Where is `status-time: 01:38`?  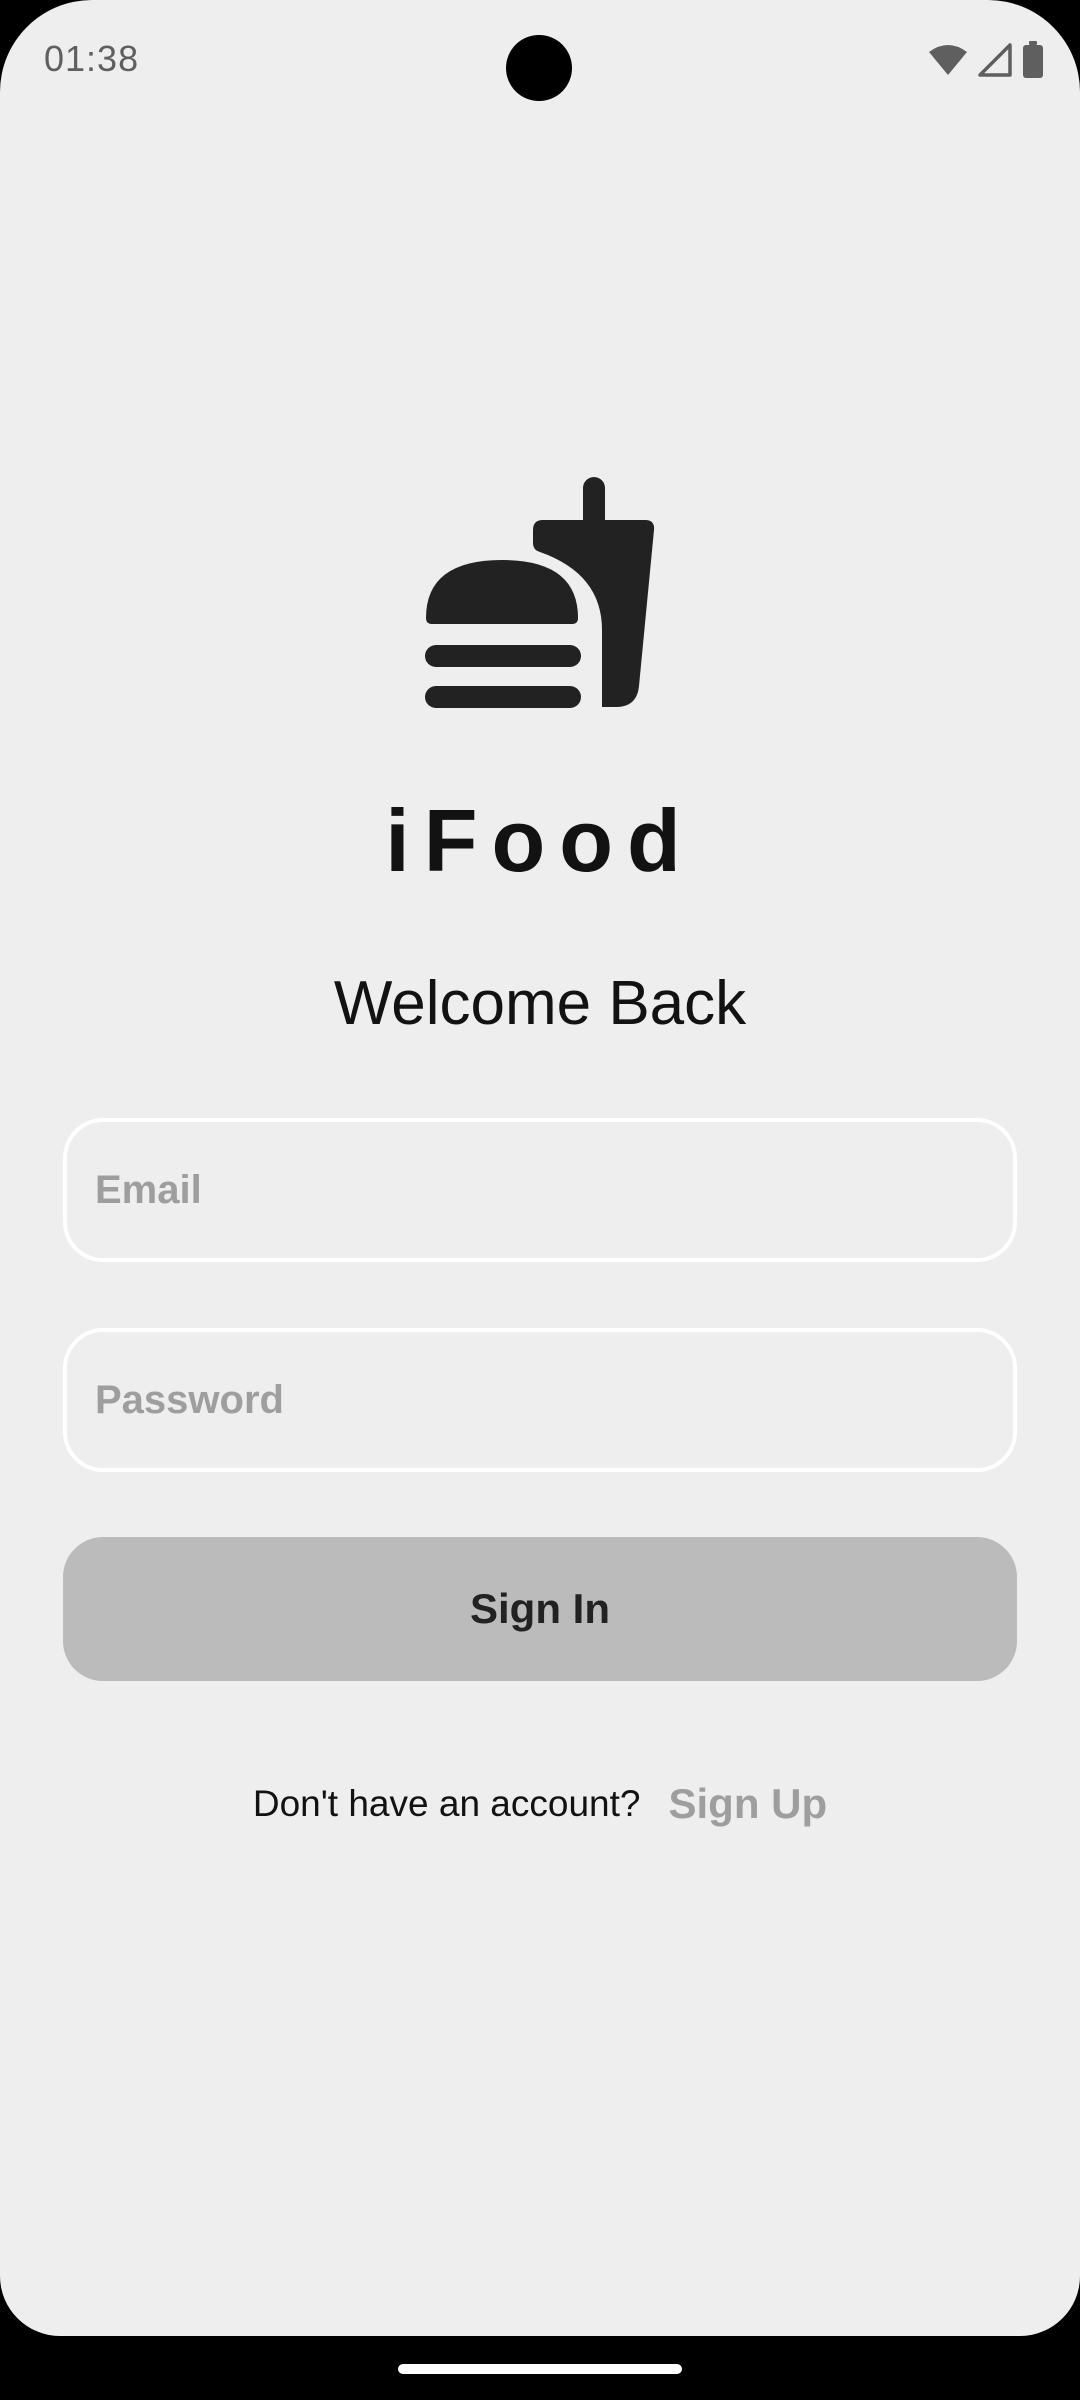
status-time: 01:38 is located at coordinates (92, 58).